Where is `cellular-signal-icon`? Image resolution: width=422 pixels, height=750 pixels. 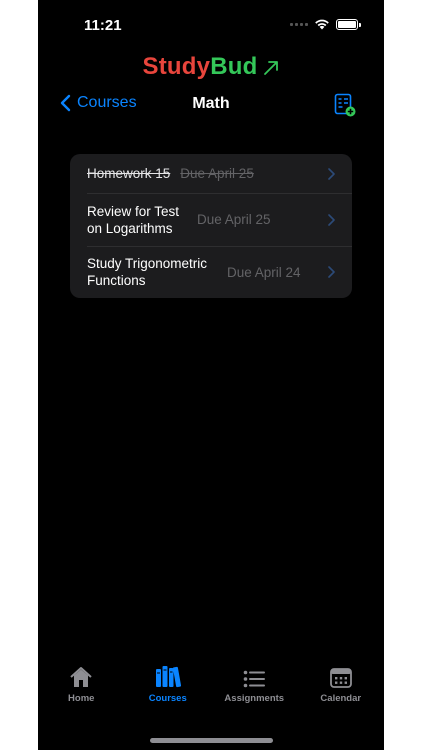
cellular-signal-icon is located at coordinates (299, 24).